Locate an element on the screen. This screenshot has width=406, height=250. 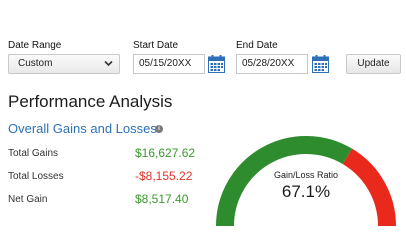
start-date-input: 05/15/20XX is located at coordinates (169, 64).